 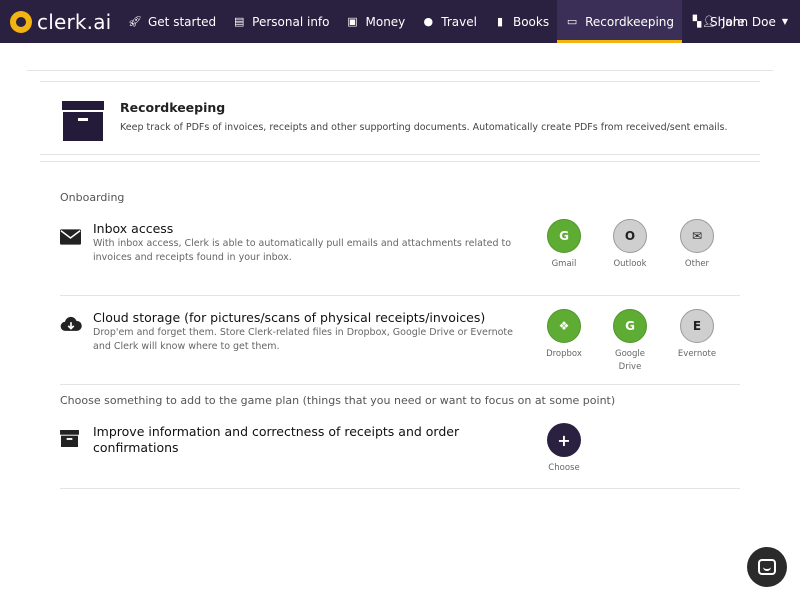 I want to click on gmail-icon: G, so click(x=564, y=236).